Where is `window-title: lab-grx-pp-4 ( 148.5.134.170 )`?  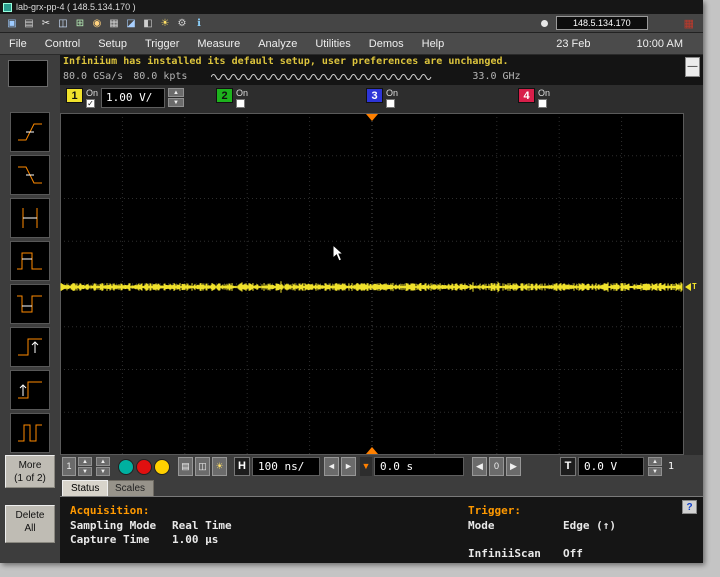 window-title: lab-grx-pp-4 ( 148.5.134.170 ) is located at coordinates (76, 7).